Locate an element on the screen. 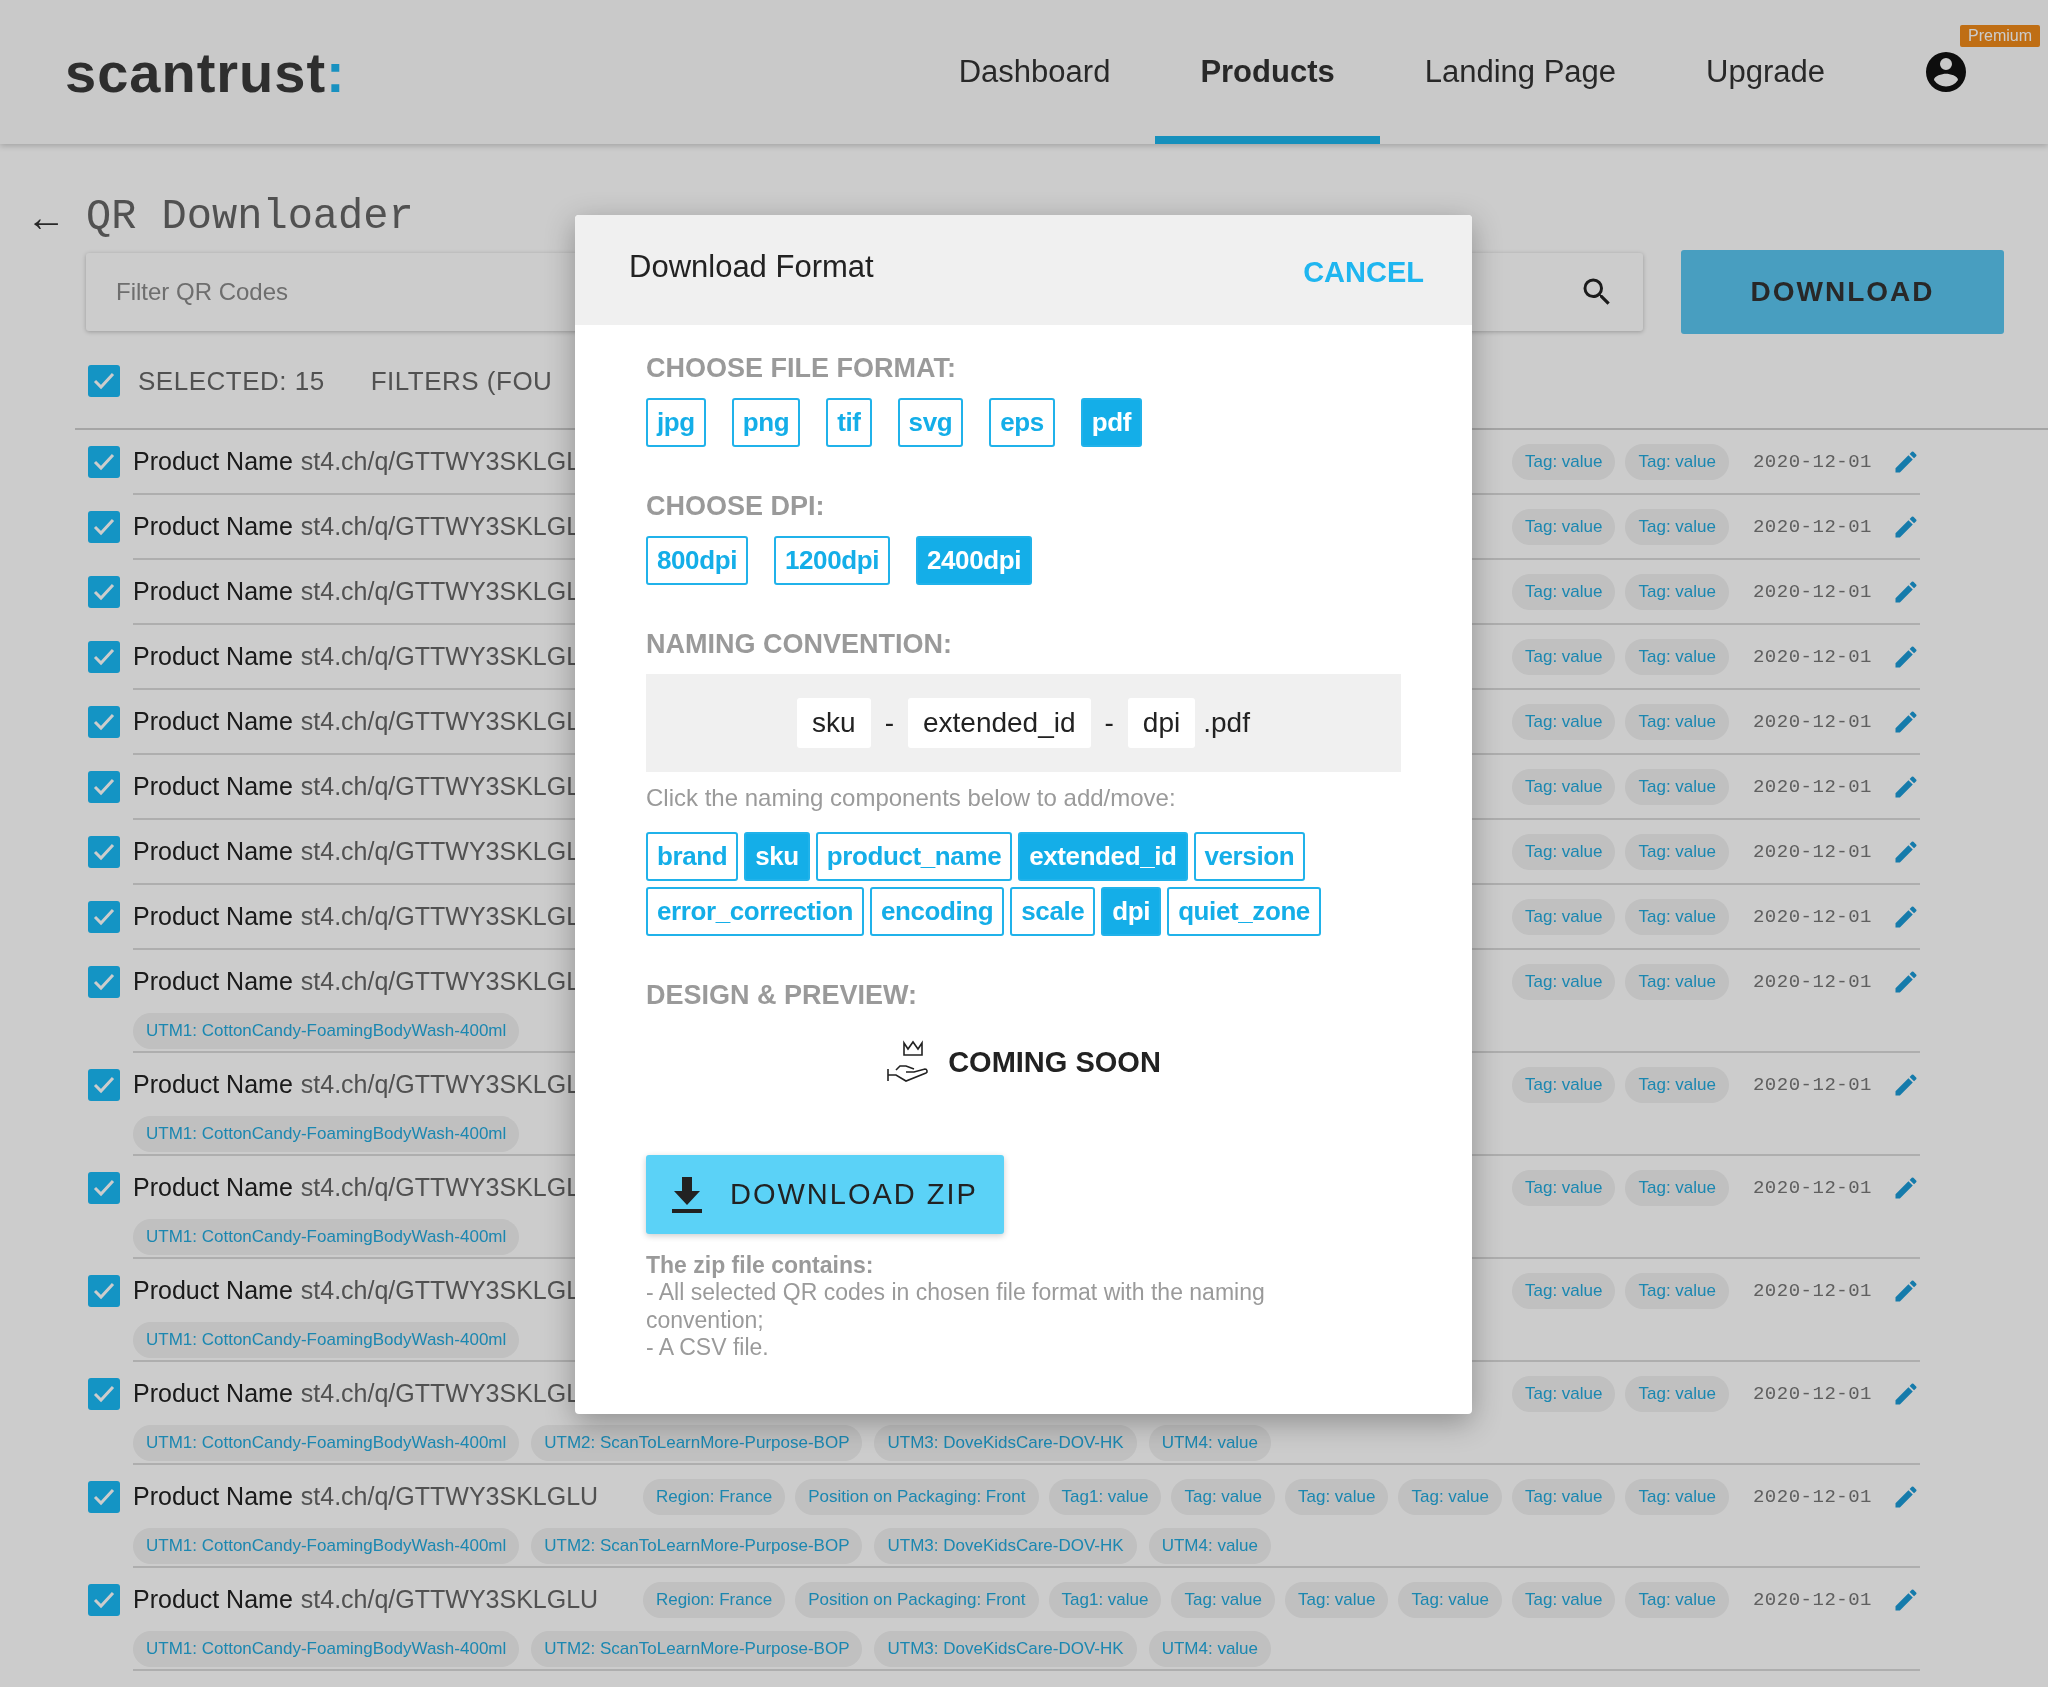 The width and height of the screenshot is (2048, 1687). page-title: QR Downloader is located at coordinates (250, 217).